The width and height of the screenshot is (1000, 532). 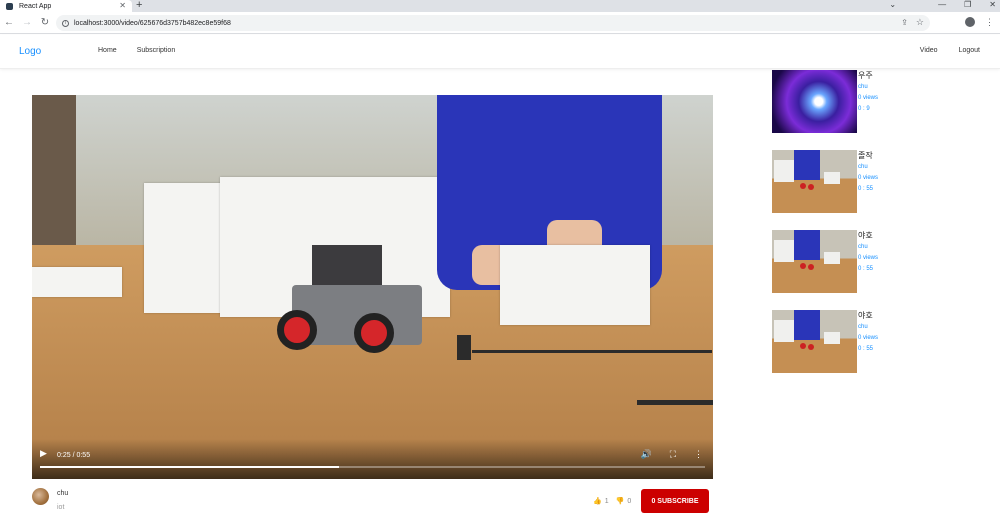 I want to click on app-header: Logo Home Subscription Video Logout, so click(x=500, y=52).